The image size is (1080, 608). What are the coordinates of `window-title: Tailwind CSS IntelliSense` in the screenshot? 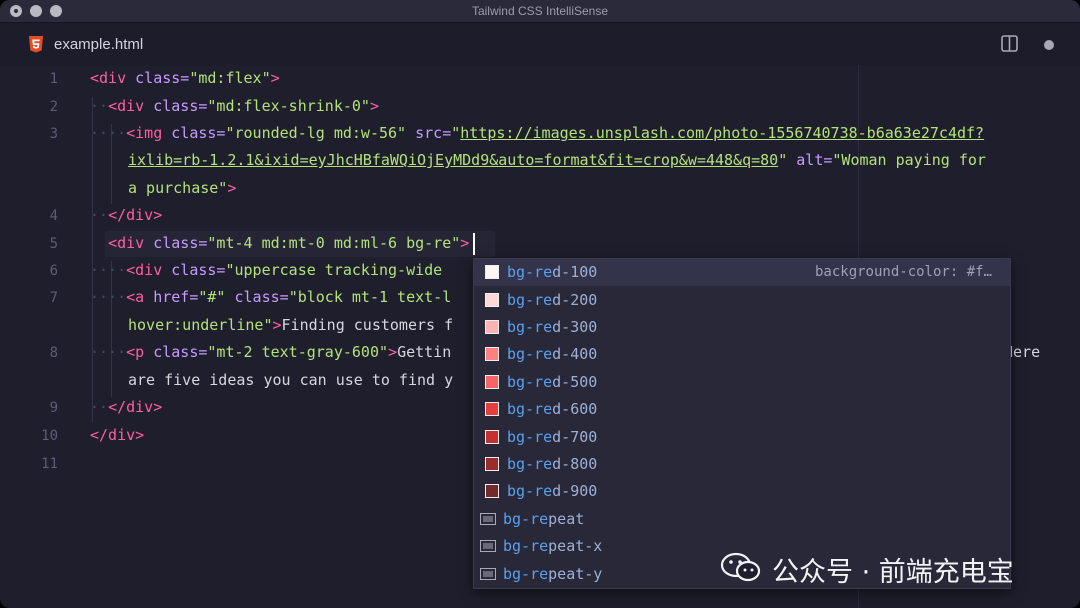 It's located at (540, 11).